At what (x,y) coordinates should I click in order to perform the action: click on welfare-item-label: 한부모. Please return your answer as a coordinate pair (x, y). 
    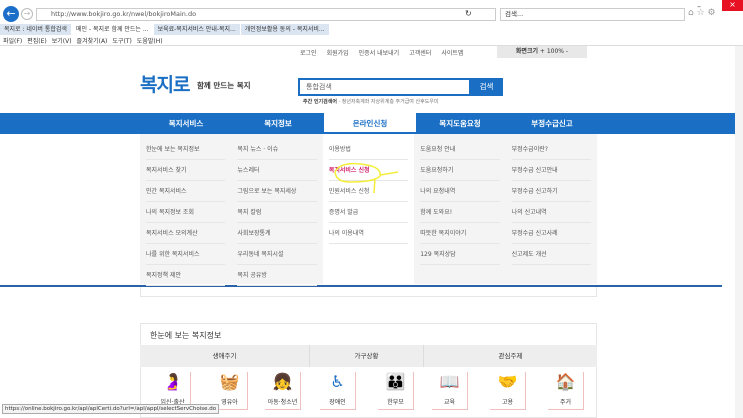
    Looking at the image, I should click on (395, 402).